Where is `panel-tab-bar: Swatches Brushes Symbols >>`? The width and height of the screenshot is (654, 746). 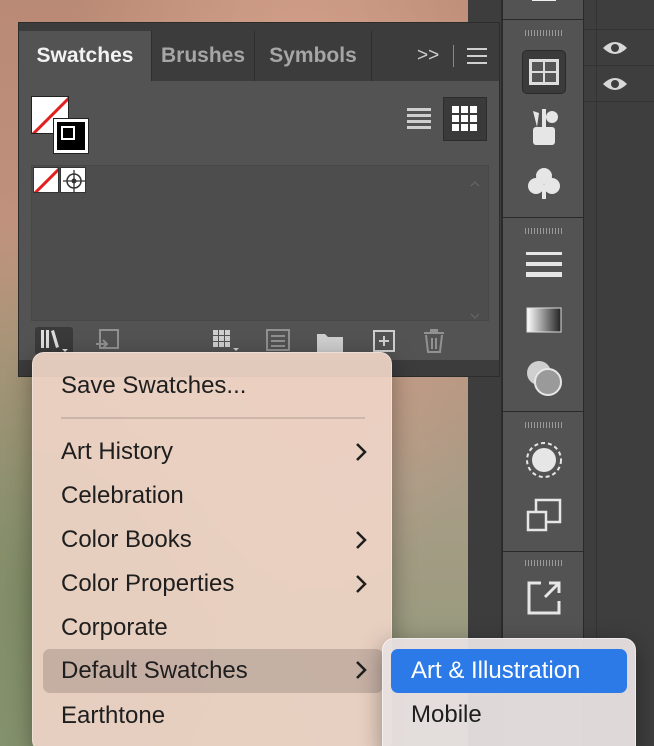 panel-tab-bar: Swatches Brushes Symbols >> is located at coordinates (259, 52).